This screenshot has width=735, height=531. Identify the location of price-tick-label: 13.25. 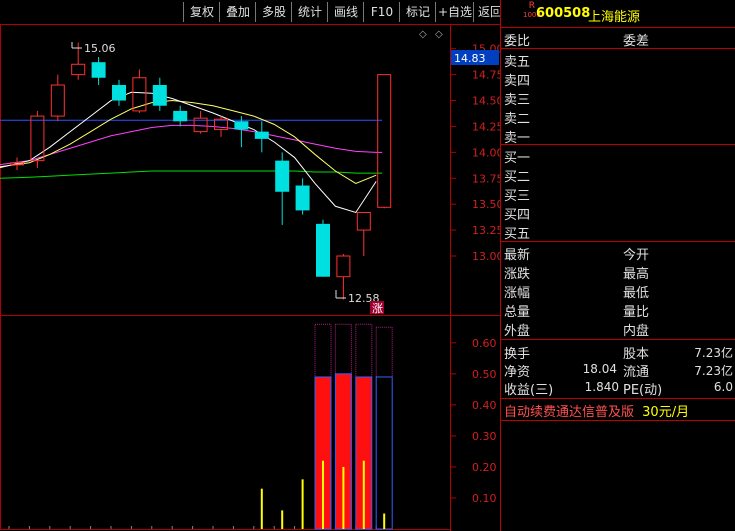
(486, 230).